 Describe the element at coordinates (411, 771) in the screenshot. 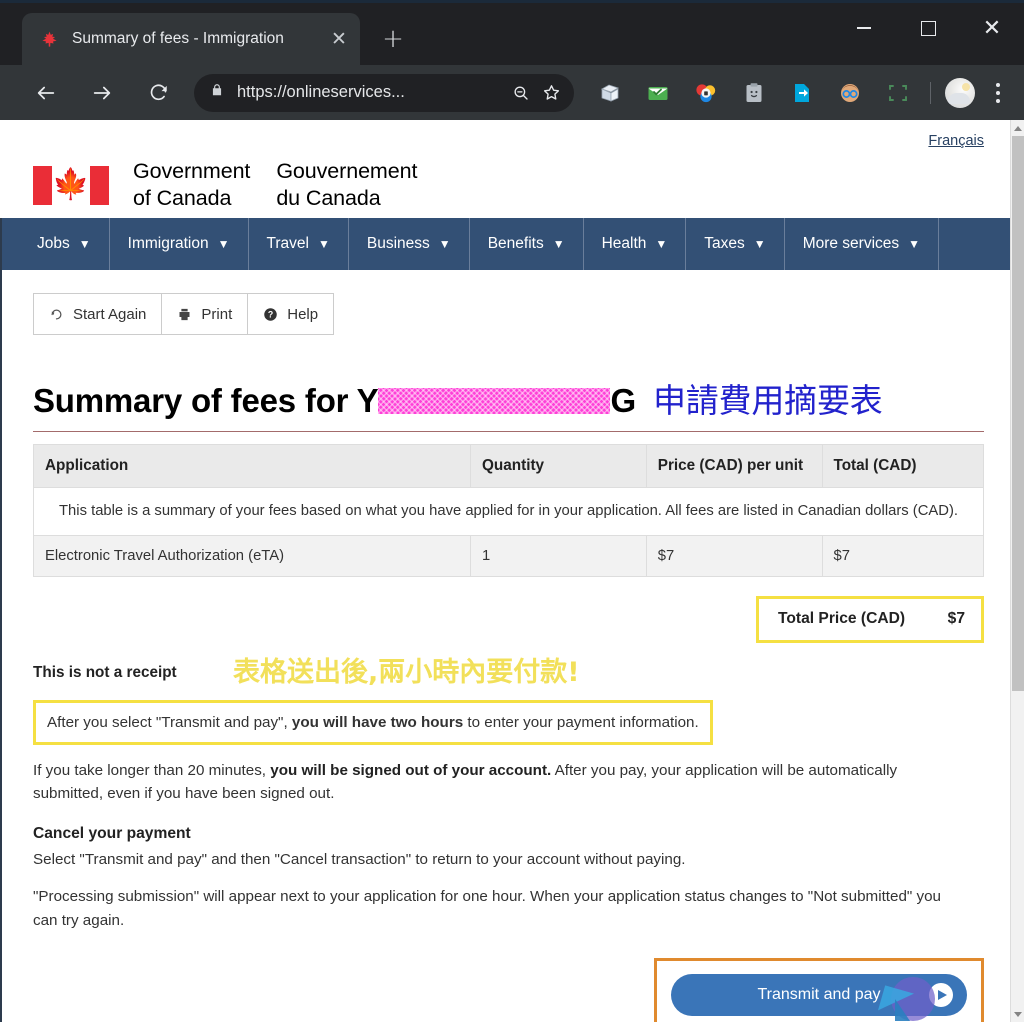

I see `para1-bold: you will be signed out of your account.` at that location.